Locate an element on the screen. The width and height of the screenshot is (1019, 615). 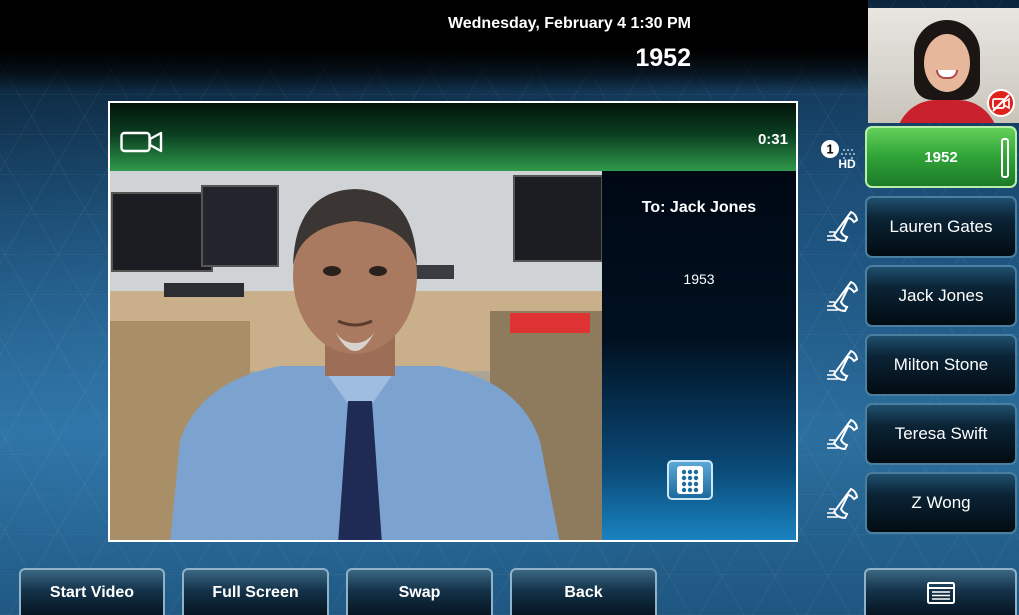
line-key-label: Lauren Gates is located at coordinates (941, 226).